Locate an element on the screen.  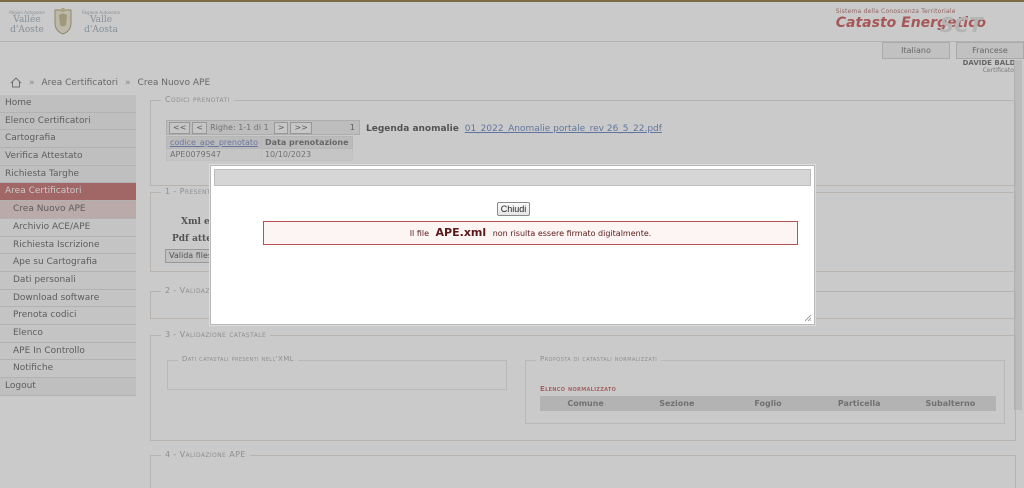
message-prefix: Il file is located at coordinates (419, 233).